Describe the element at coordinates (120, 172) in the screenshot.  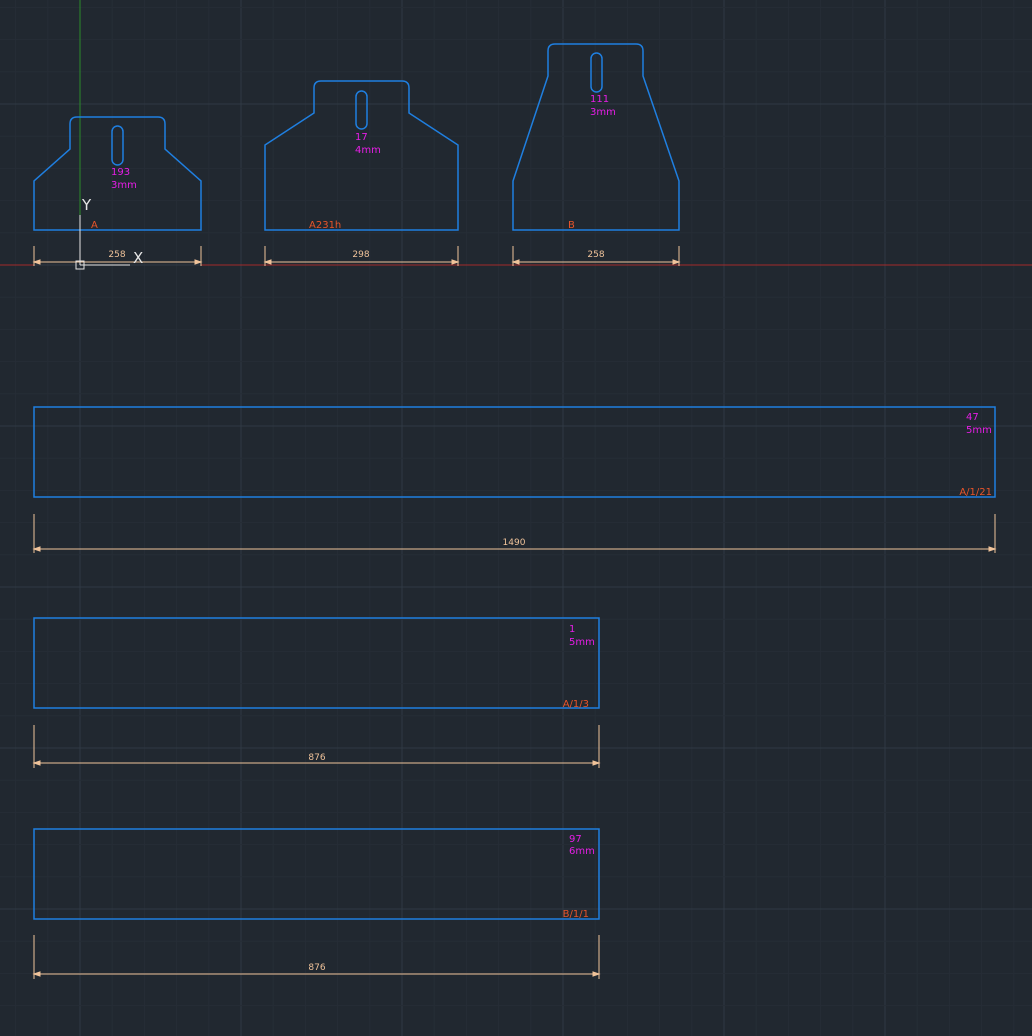
I see `part-quantity: 193` at that location.